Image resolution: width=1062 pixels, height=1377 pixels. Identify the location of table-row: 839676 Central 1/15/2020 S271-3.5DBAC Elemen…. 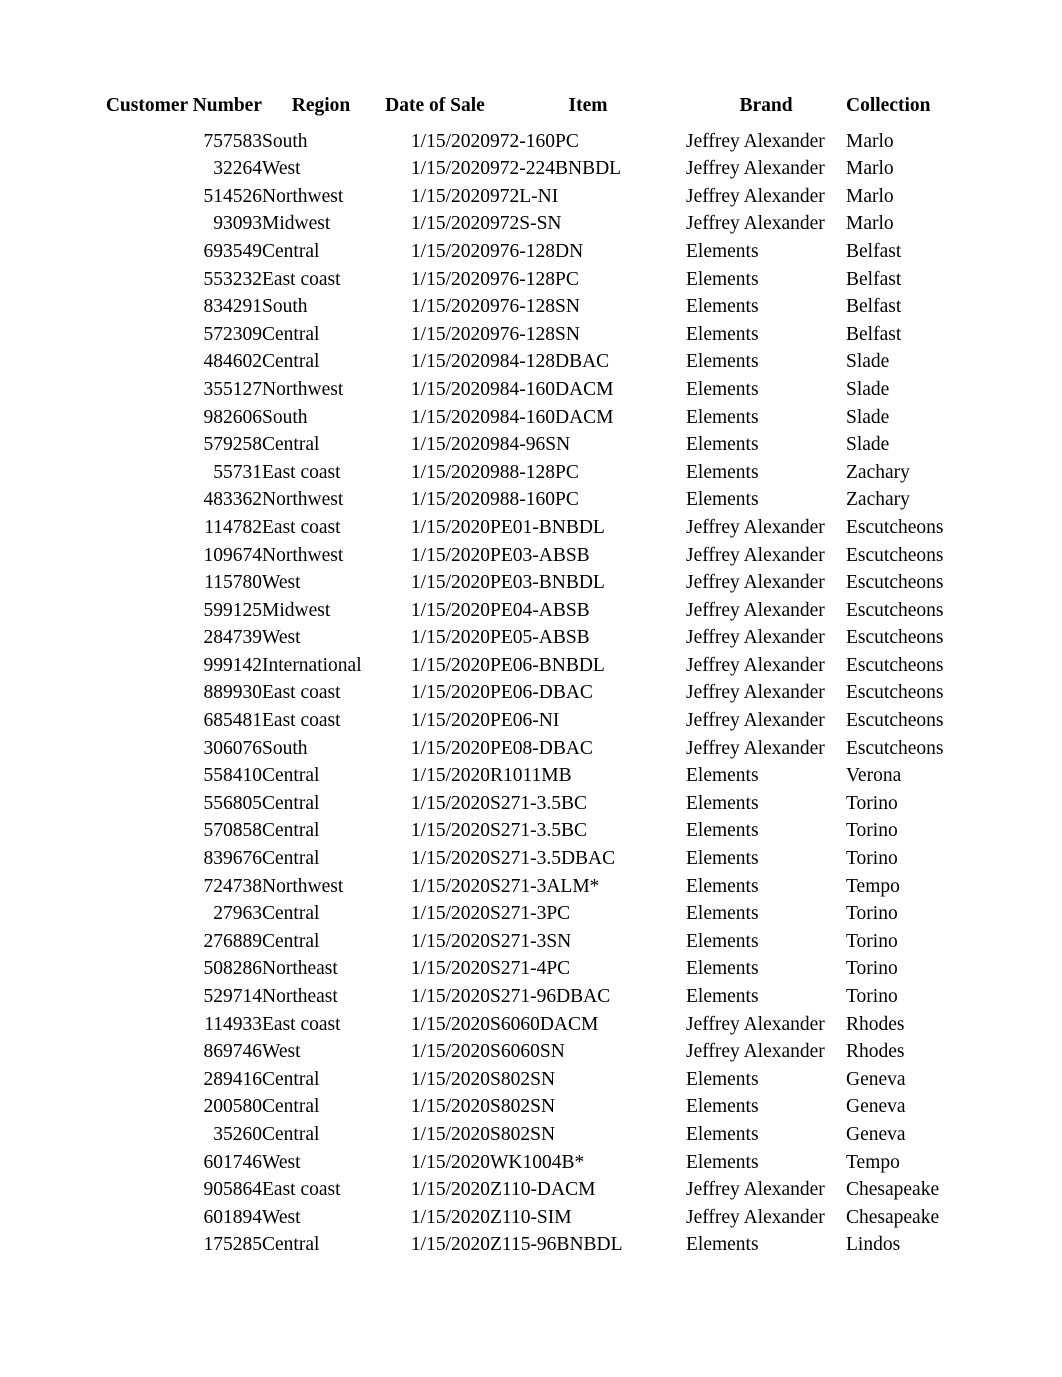
(543, 859).